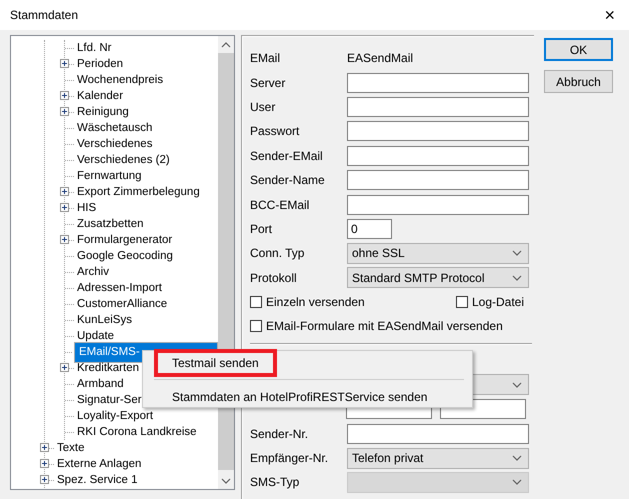  What do you see at coordinates (287, 155) in the screenshot?
I see `field-label: Sender-EMail` at bounding box center [287, 155].